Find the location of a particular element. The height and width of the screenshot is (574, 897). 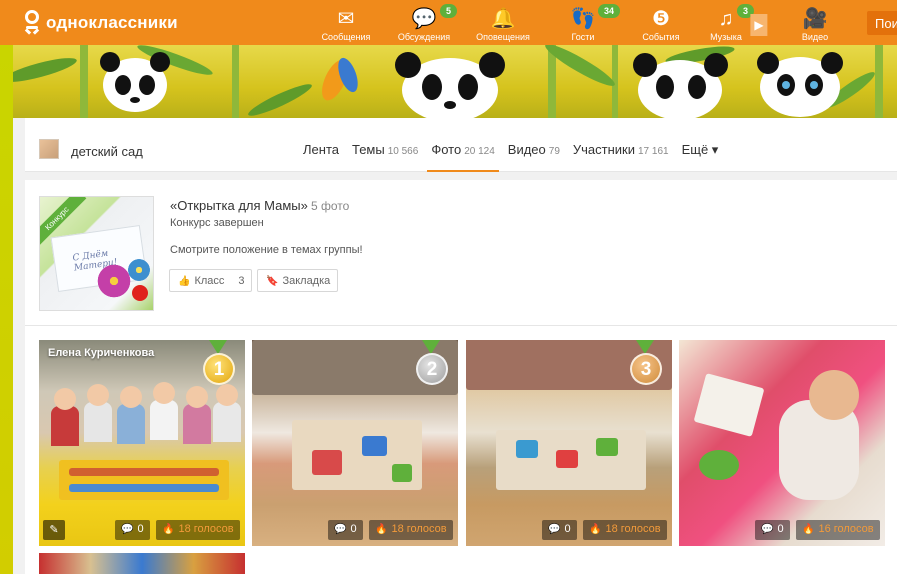

nav-events: ❺ События is located at coordinates (661, 22).